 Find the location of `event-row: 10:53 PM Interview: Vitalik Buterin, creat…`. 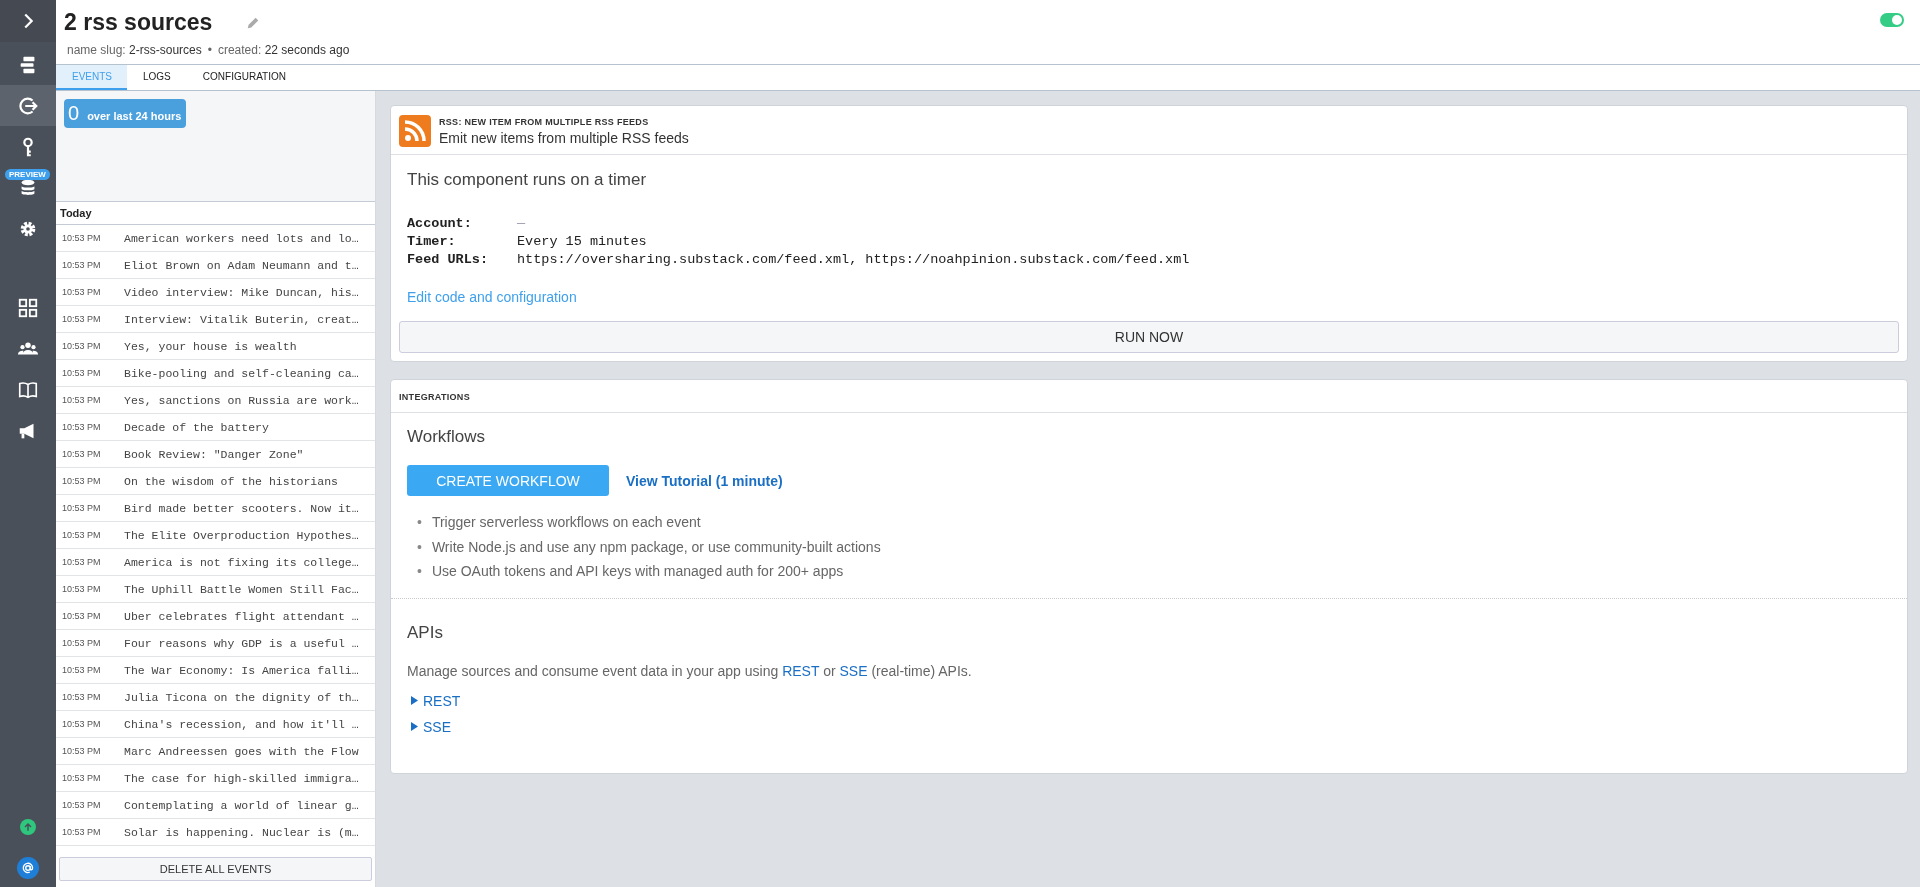

event-row: 10:53 PM Interview: Vitalik Buterin, creat… is located at coordinates (215, 319).